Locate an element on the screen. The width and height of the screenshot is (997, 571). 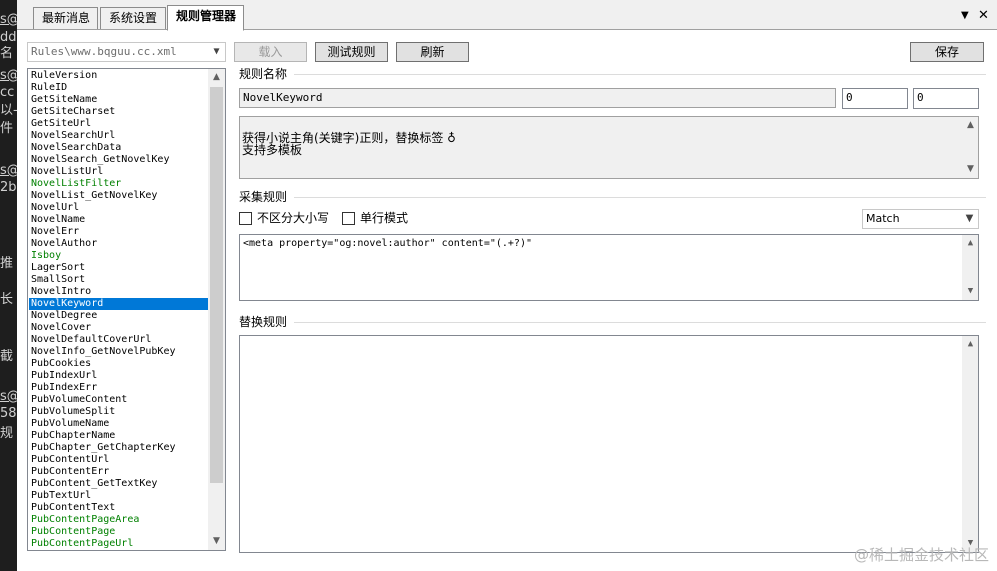
single-line-checkbox is located at coordinates (348, 218).